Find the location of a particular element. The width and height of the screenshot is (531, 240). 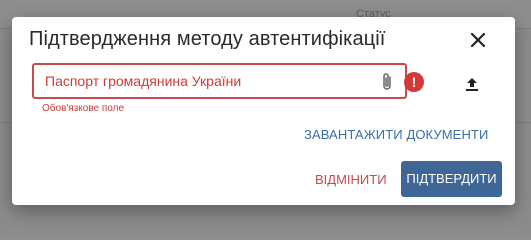

cancel-button: ВІДМІНИТИ is located at coordinates (351, 179).